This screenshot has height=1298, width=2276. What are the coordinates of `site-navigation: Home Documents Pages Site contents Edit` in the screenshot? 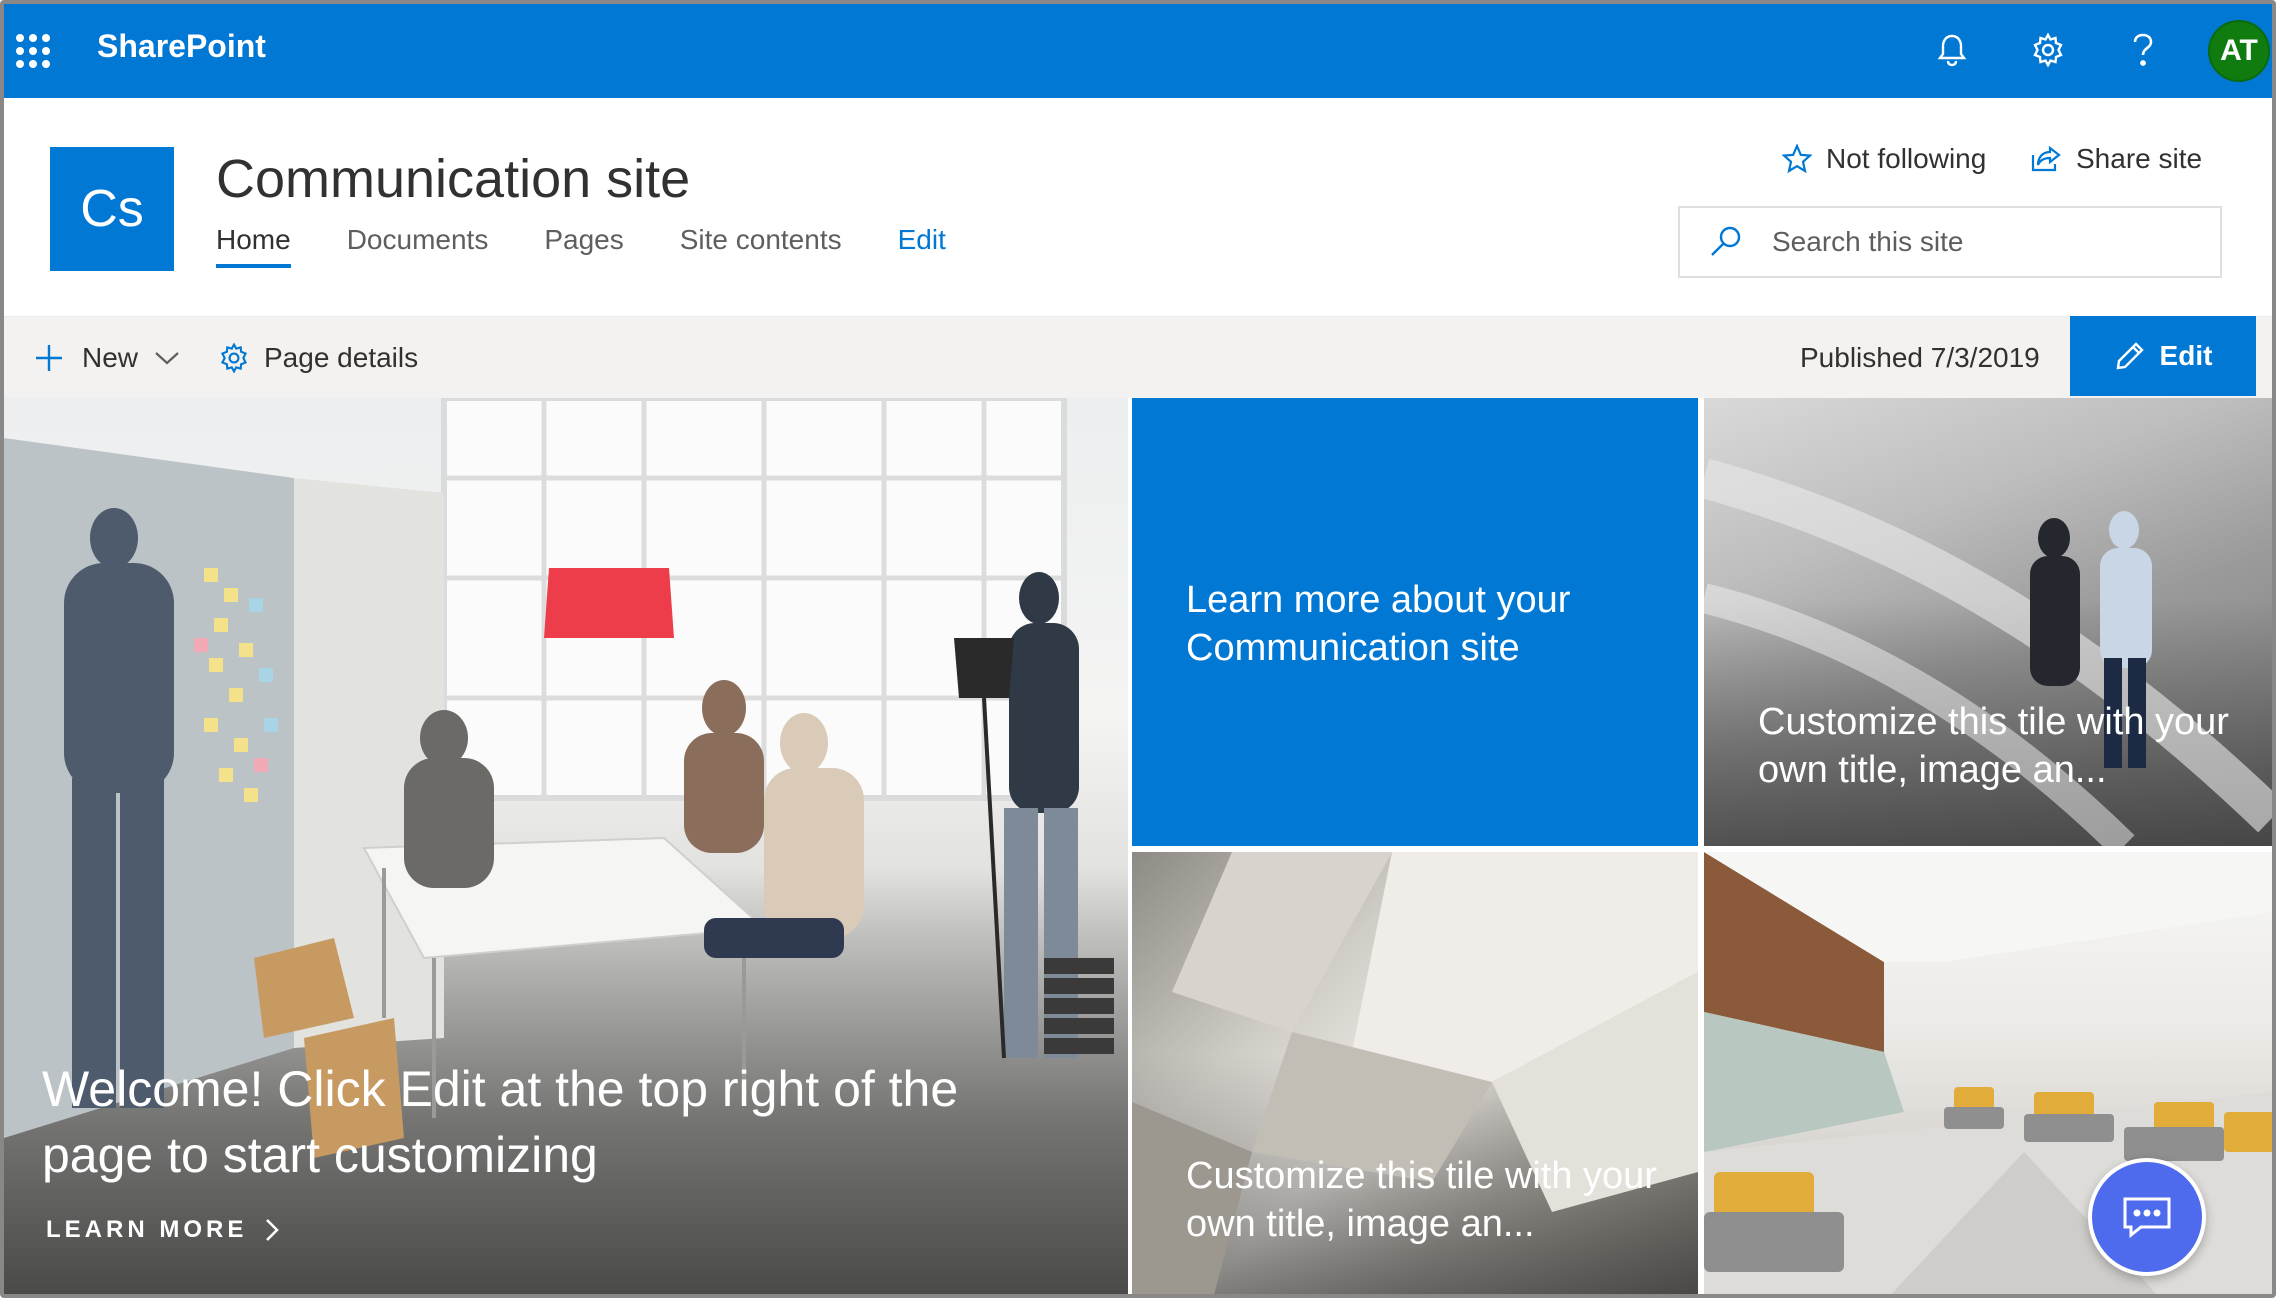 It's located at (609, 246).